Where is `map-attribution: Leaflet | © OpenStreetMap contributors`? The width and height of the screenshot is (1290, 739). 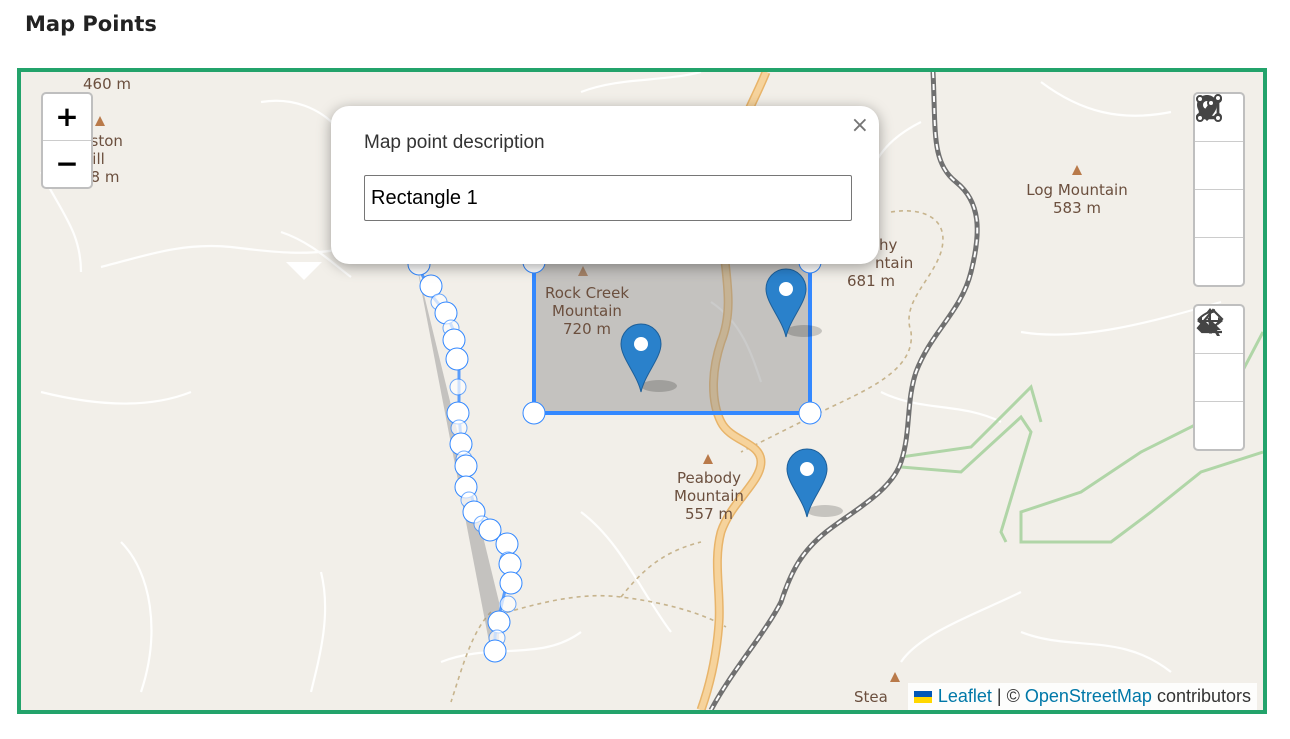 map-attribution: Leaflet | © OpenStreetMap contributors is located at coordinates (1082, 696).